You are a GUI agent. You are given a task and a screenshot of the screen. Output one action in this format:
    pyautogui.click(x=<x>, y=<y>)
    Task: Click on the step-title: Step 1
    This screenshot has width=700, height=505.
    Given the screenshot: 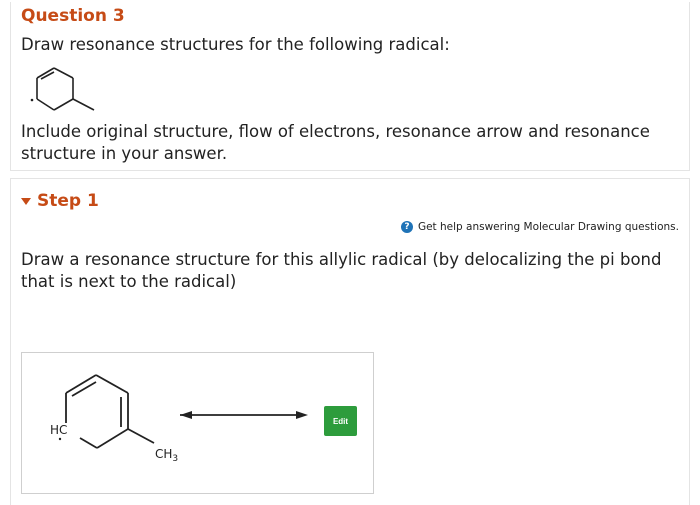 What is the action you would take?
    pyautogui.click(x=68, y=201)
    